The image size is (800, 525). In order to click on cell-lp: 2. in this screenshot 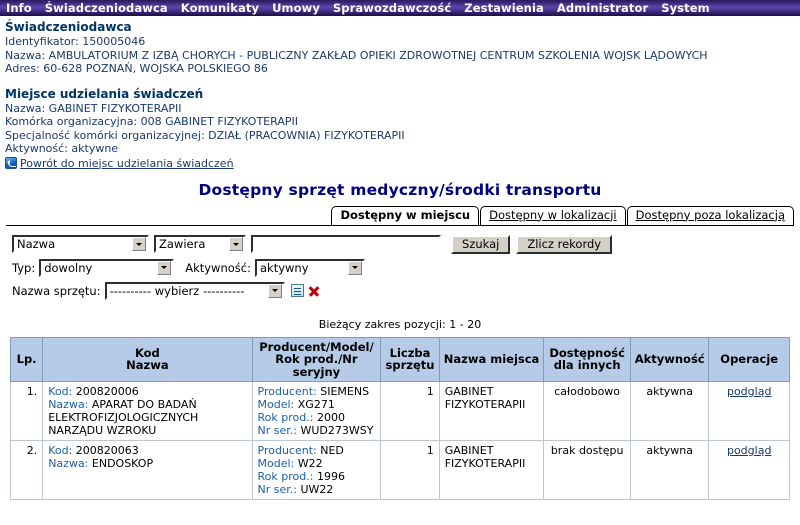, I will do `click(26, 470)`.